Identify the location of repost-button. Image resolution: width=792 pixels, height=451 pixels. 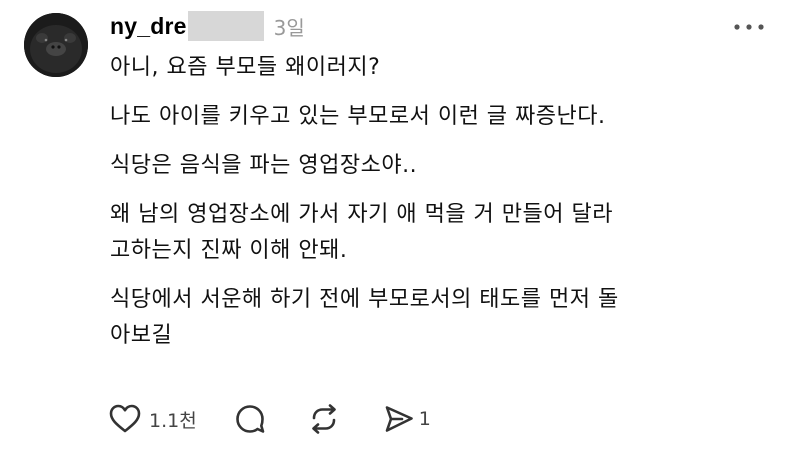
(327, 419).